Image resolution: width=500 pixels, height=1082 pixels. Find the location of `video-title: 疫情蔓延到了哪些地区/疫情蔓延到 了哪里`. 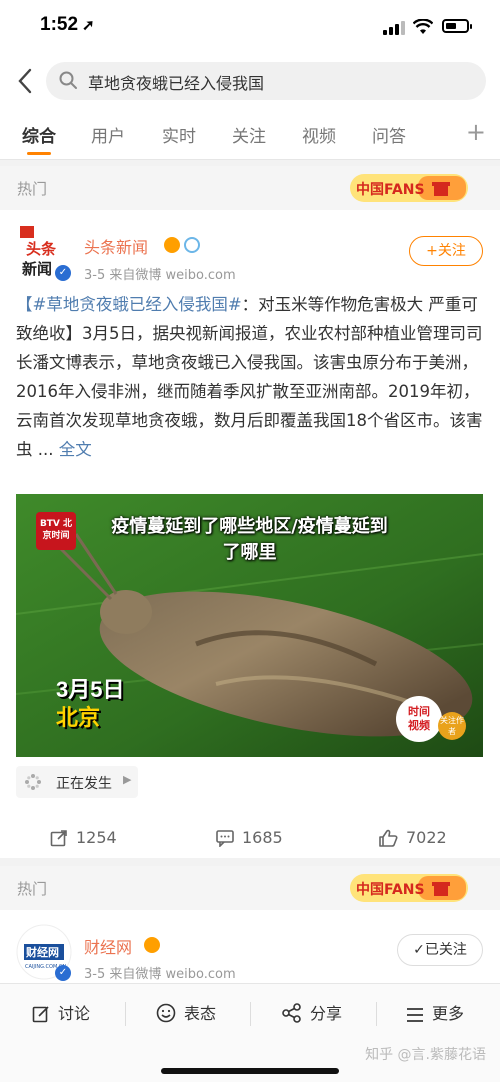

video-title: 疫情蔓延到了哪些地区/疫情蔓延到 了哪里 is located at coordinates (249, 539).